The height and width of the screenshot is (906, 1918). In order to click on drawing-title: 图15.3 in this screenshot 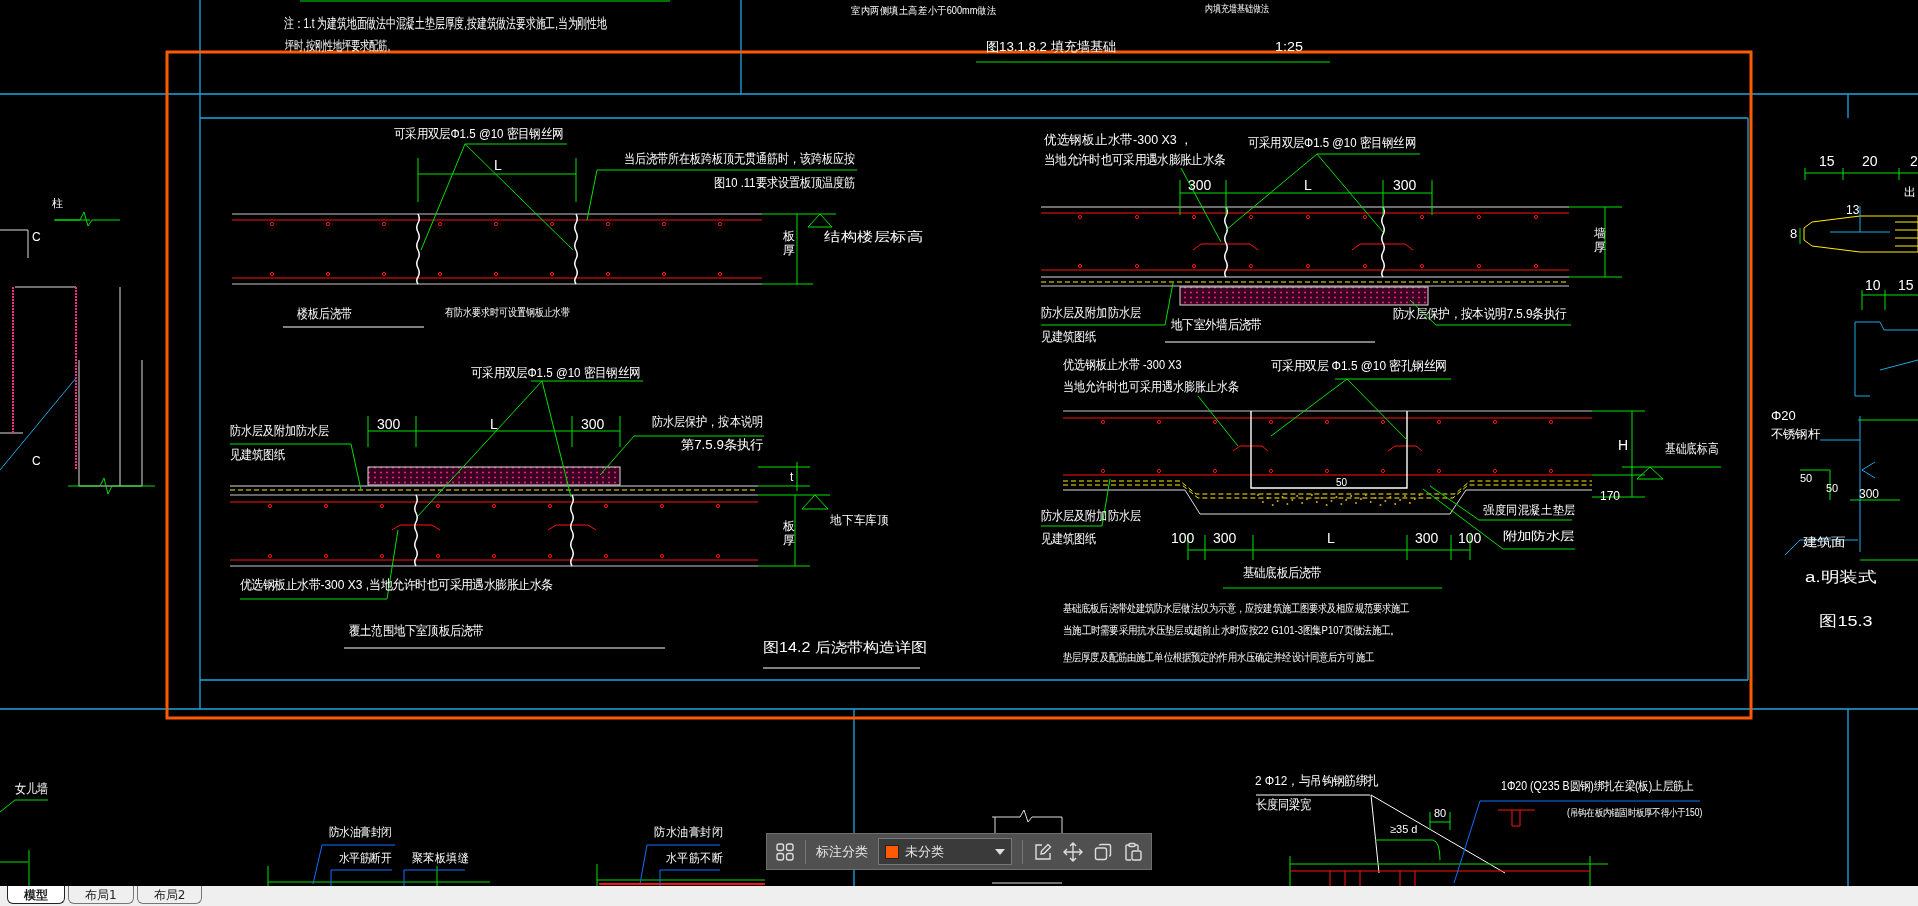, I will do `click(1846, 621)`.